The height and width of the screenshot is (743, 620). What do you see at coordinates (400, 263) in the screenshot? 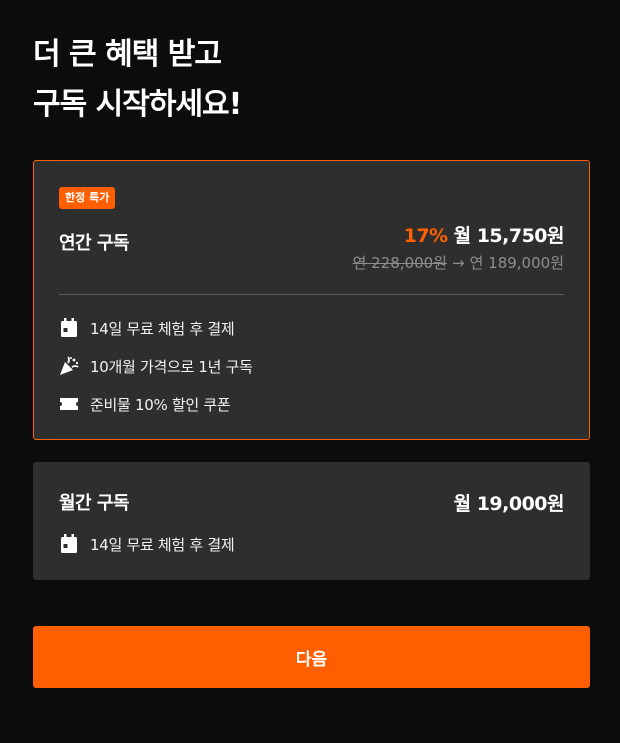
I see `original-annual-price: 연 228,000원` at bounding box center [400, 263].